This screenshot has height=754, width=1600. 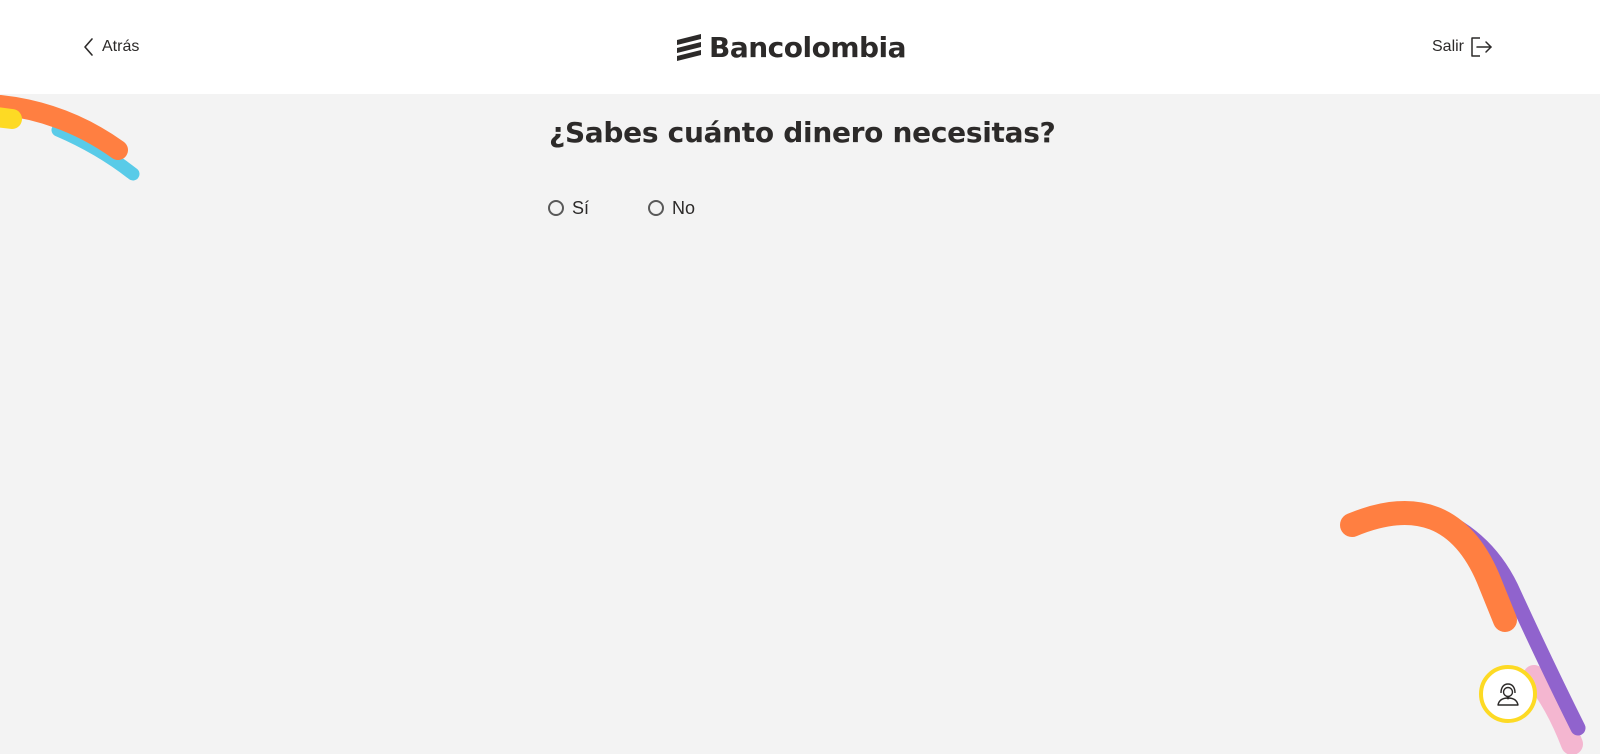 I want to click on radio-label-no: No, so click(x=684, y=207).